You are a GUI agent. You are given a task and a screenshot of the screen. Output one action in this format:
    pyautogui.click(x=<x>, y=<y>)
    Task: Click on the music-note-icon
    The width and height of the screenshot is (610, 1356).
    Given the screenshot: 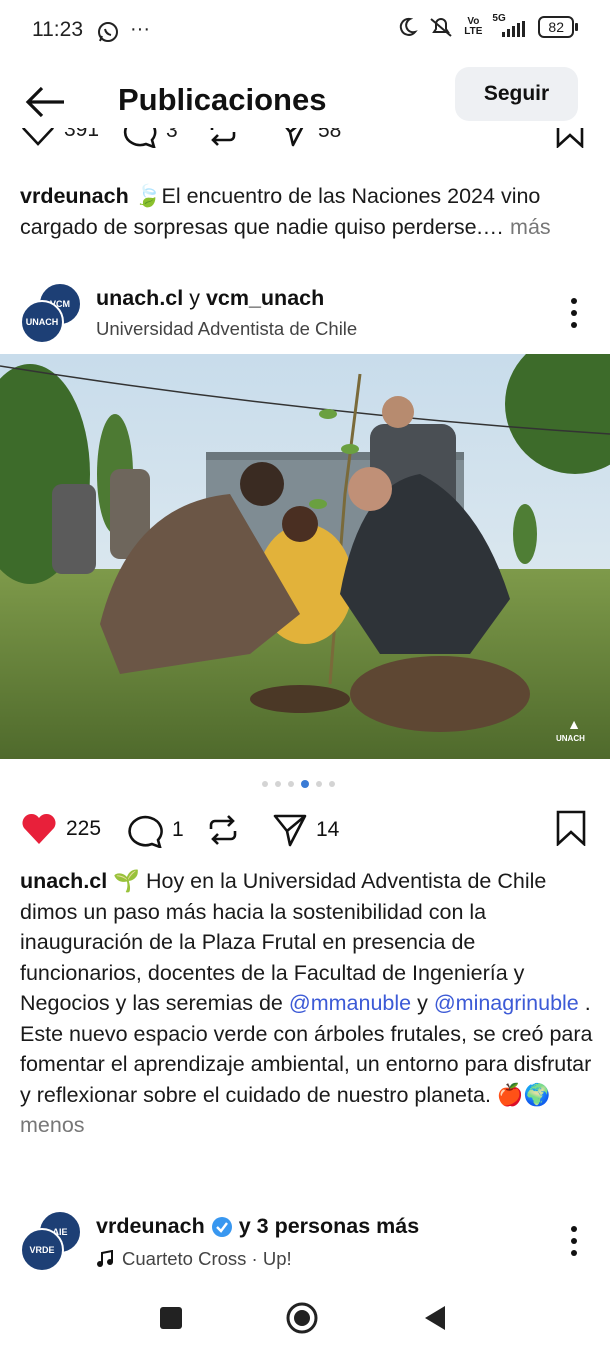 What is the action you would take?
    pyautogui.click(x=105, y=1258)
    